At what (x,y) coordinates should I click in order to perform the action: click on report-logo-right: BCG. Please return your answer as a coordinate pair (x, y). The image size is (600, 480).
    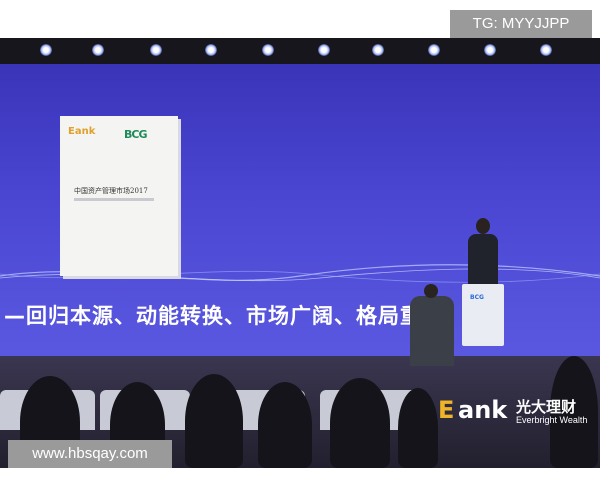
    Looking at the image, I should click on (135, 134).